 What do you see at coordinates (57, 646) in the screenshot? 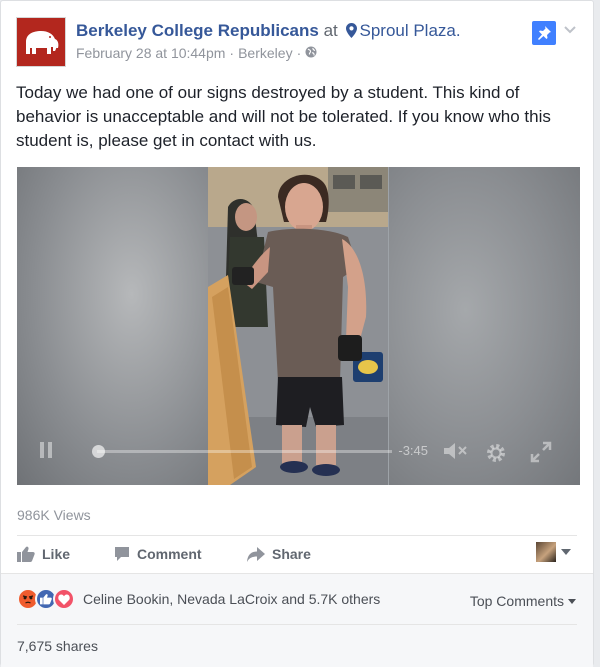
I see `share-count: 7,675 shares` at bounding box center [57, 646].